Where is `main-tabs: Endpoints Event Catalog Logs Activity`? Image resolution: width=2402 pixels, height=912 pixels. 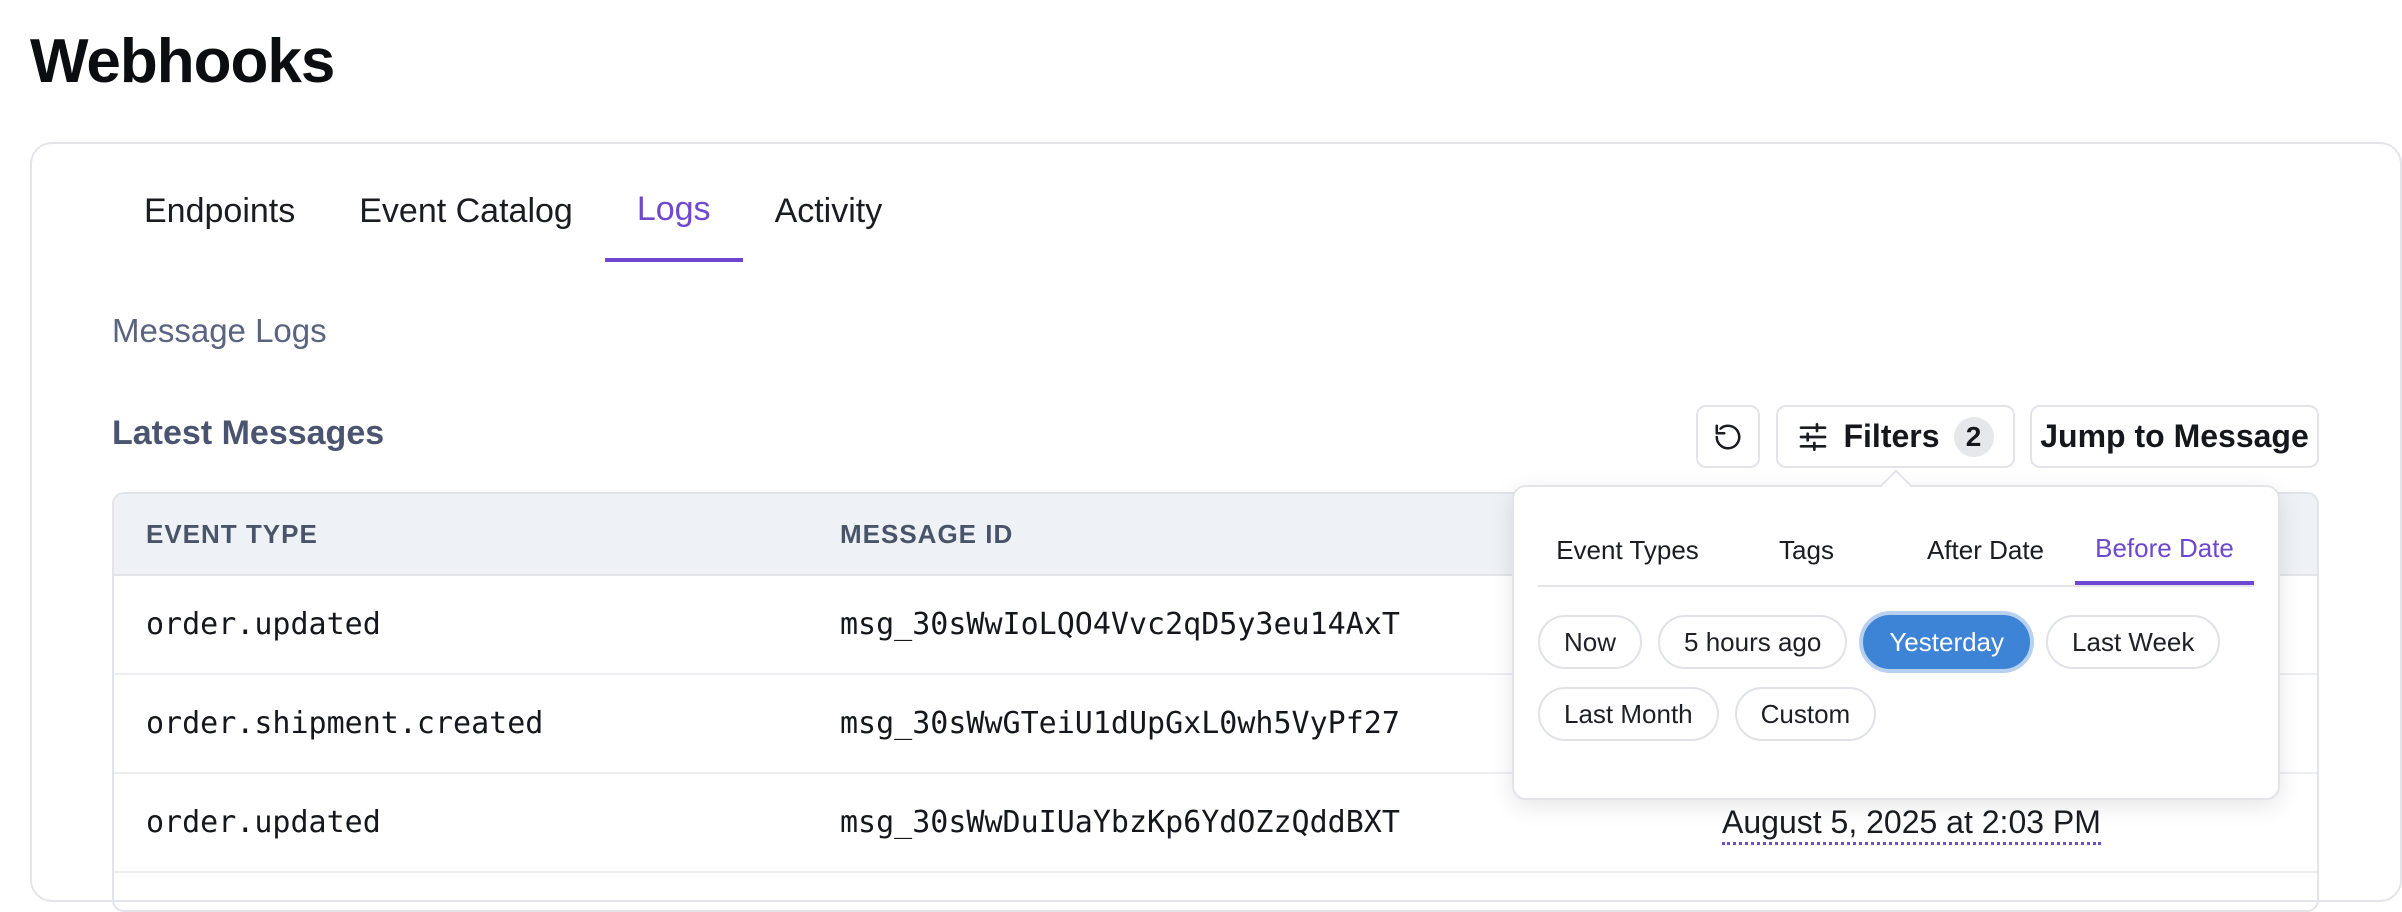
main-tabs: Endpoints Event Catalog Logs Activity is located at coordinates (513, 211).